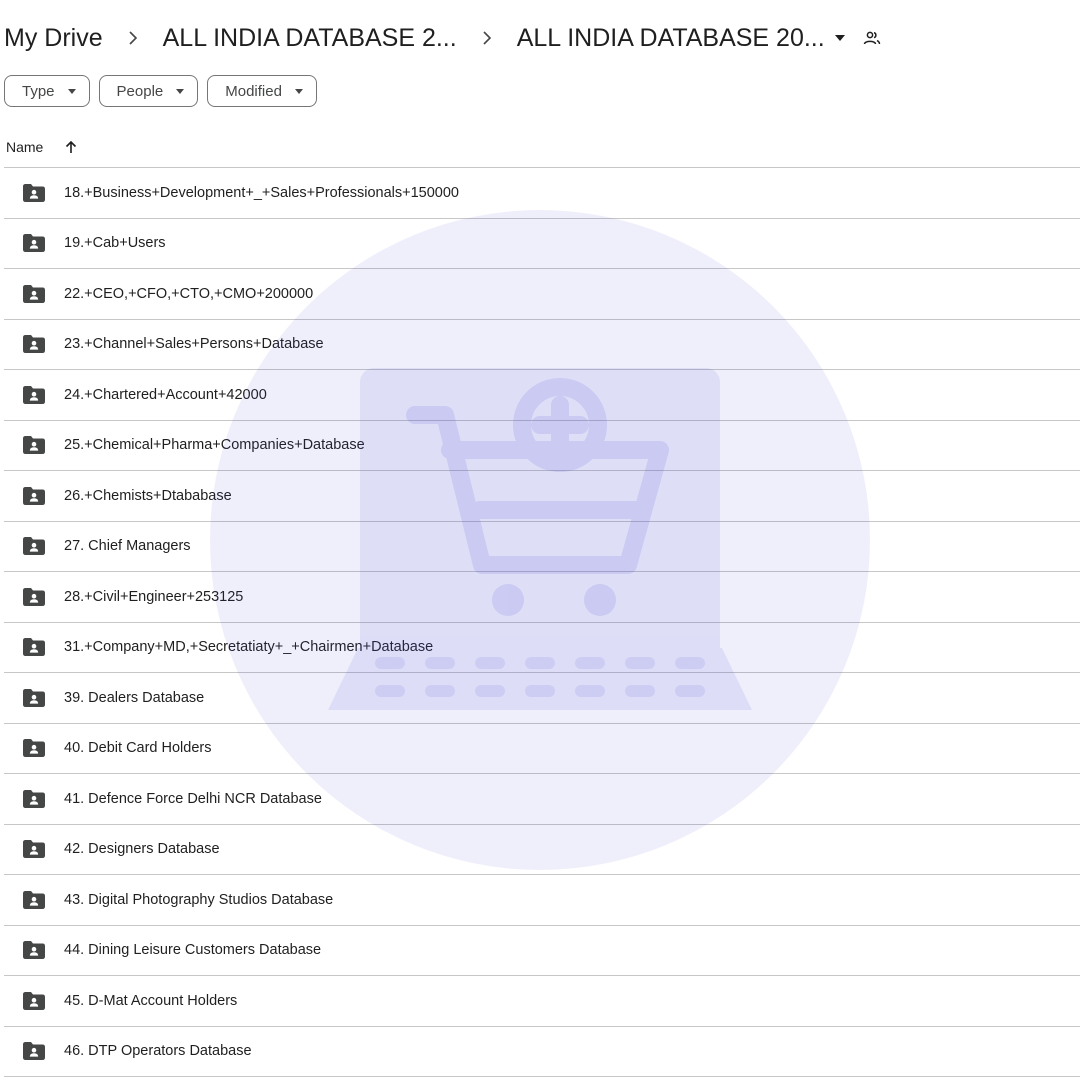 This screenshot has width=1080, height=1080. I want to click on folder-name: 41. Defence Force Delhi NCR Database, so click(193, 798).